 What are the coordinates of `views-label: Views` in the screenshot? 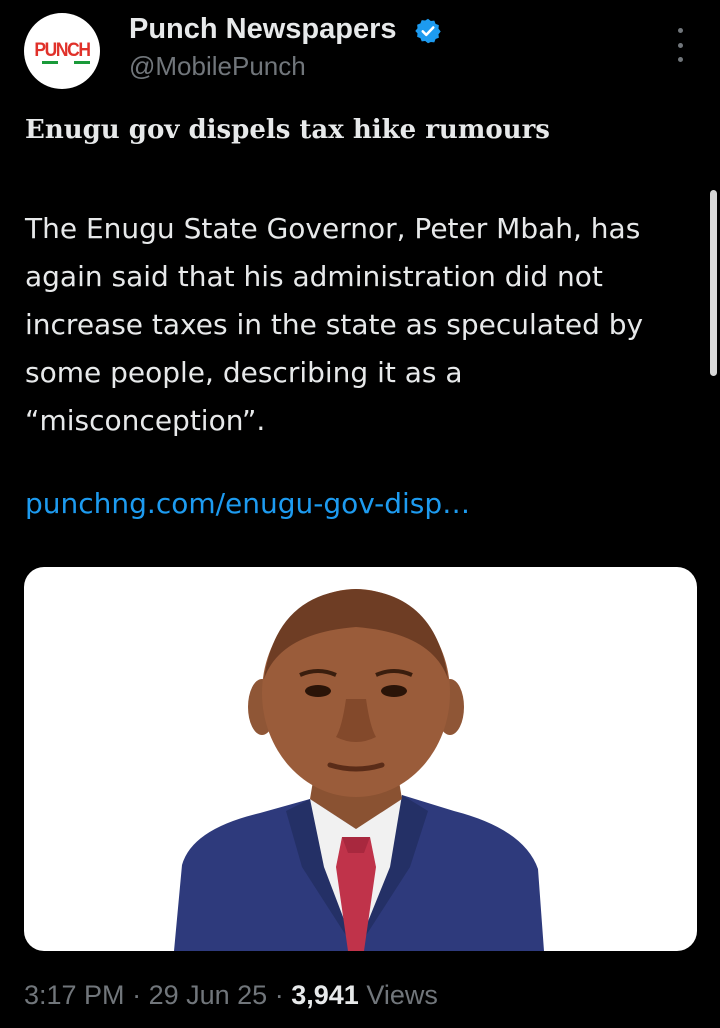 It's located at (402, 995).